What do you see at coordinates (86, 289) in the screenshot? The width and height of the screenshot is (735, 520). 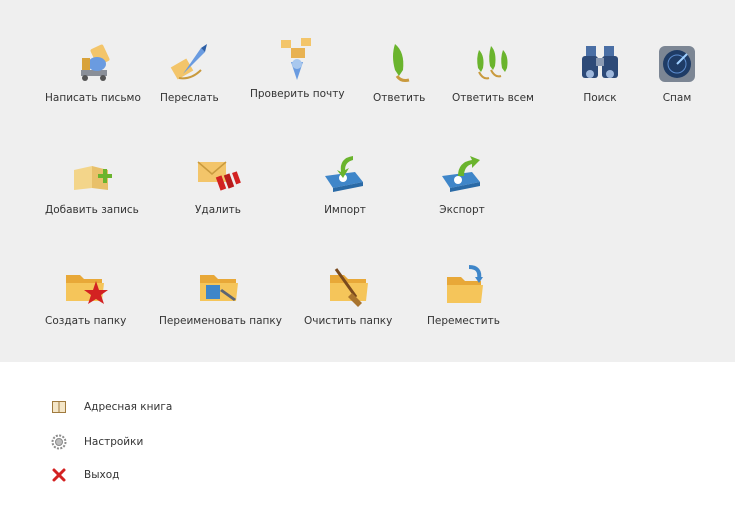 I see `create-folder-star-icon` at bounding box center [86, 289].